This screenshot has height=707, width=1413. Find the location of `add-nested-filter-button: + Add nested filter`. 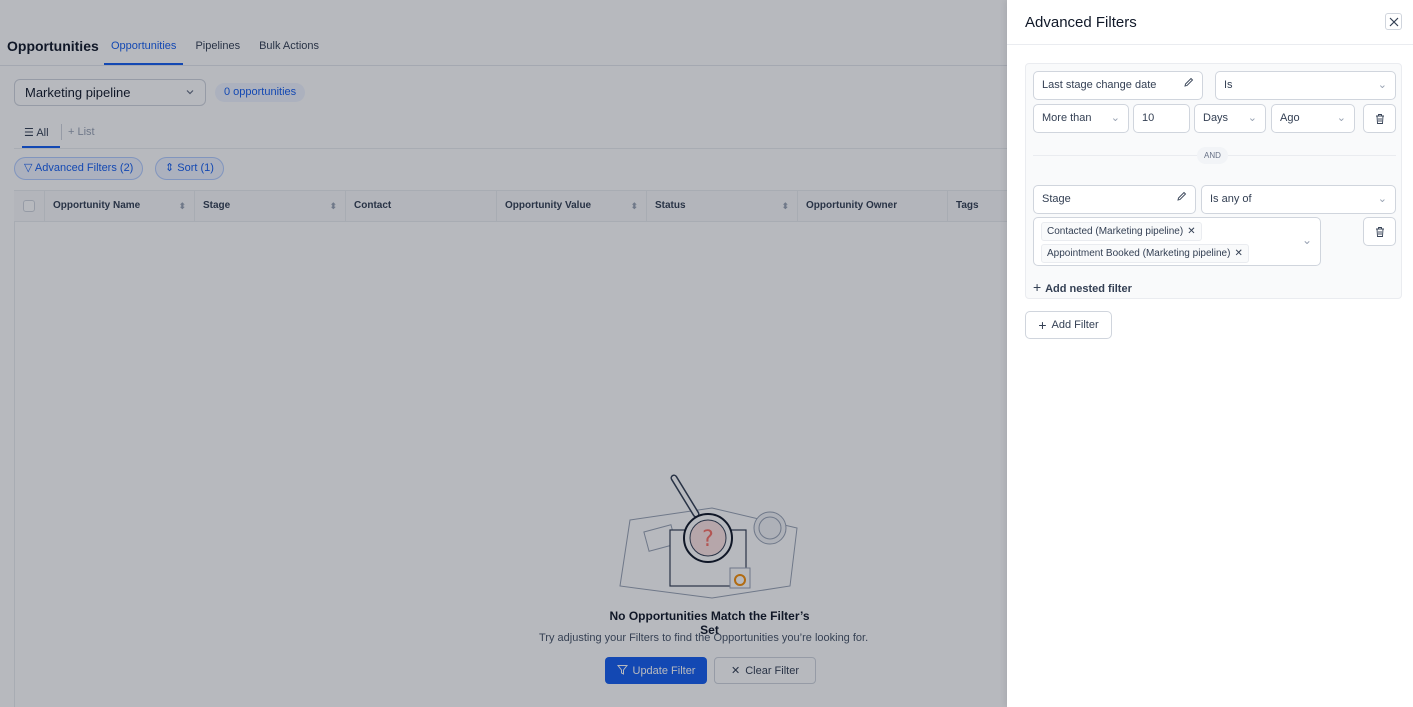

add-nested-filter-button: + Add nested filter is located at coordinates (1082, 287).